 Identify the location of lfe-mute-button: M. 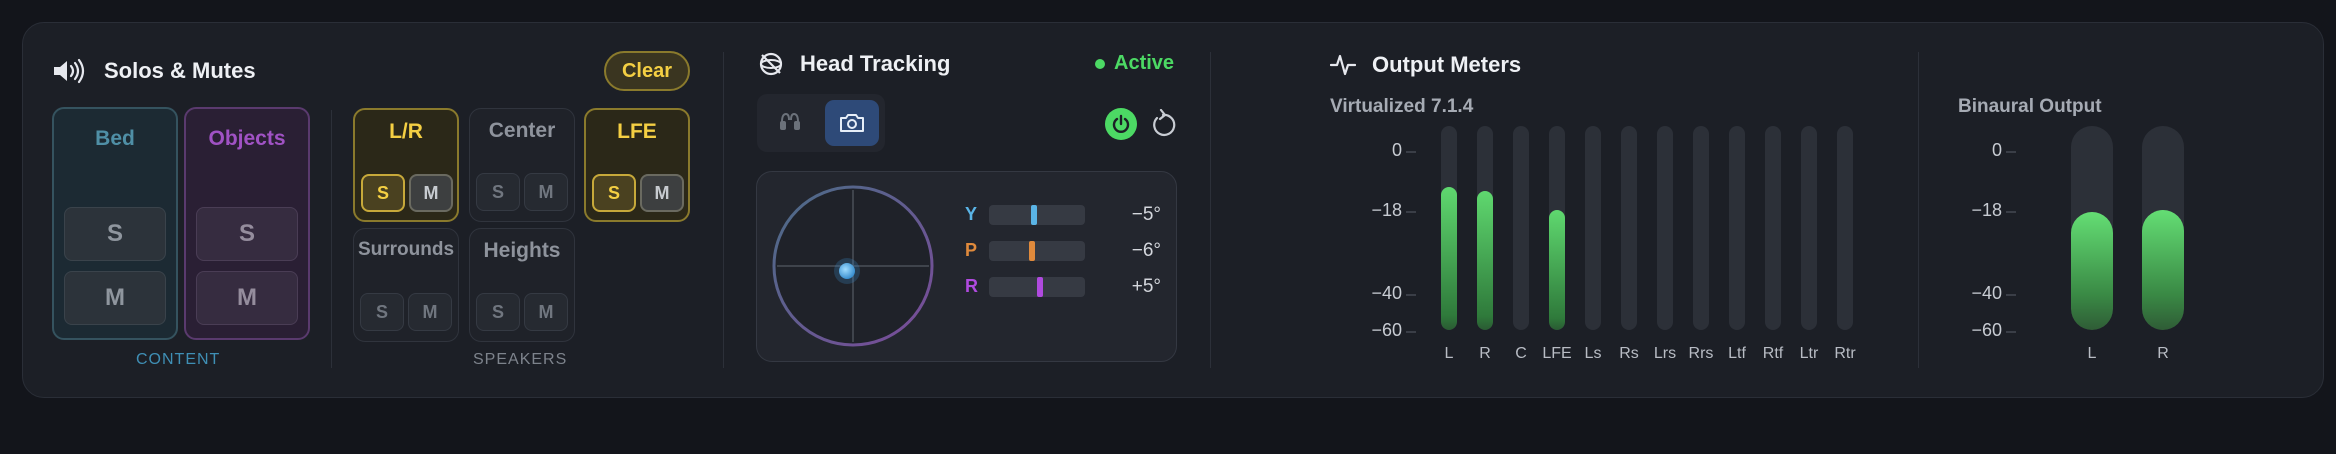
(662, 193).